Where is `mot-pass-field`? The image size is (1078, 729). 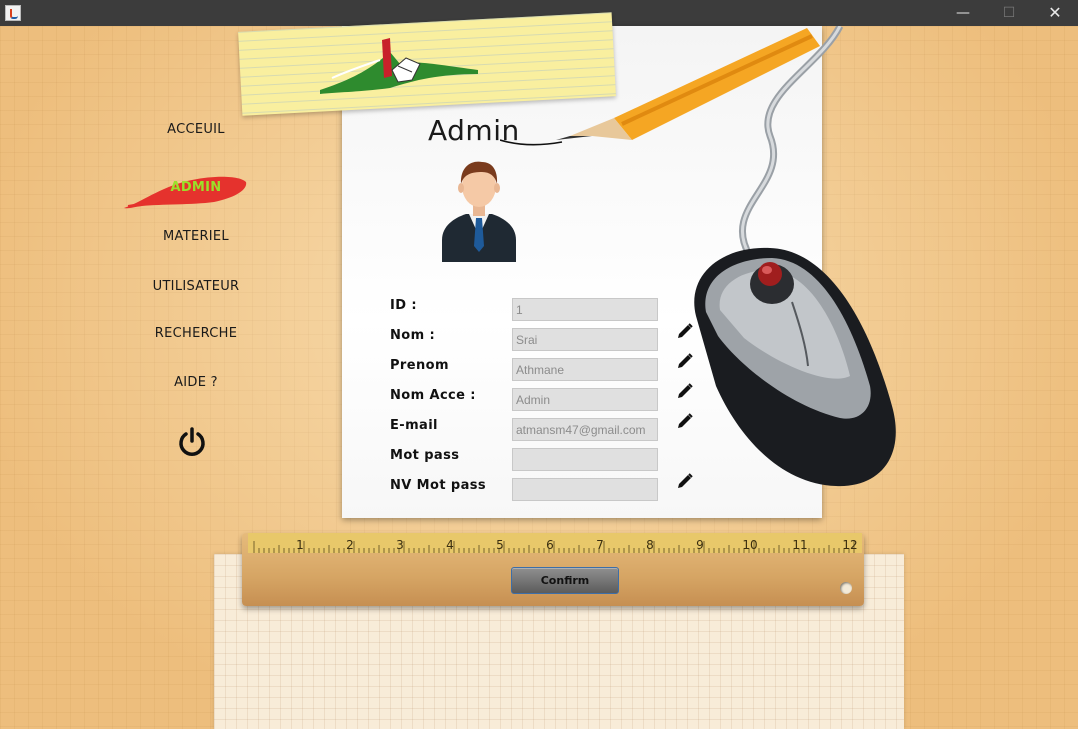
mot-pass-field is located at coordinates (585, 459).